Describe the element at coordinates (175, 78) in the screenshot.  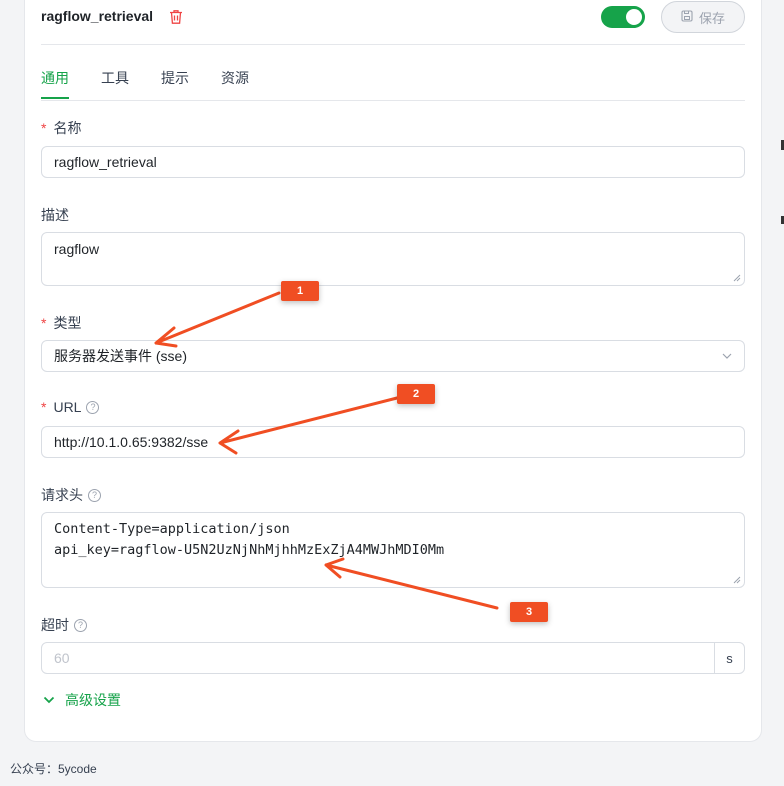
I see `tab-prompts: 提示` at that location.